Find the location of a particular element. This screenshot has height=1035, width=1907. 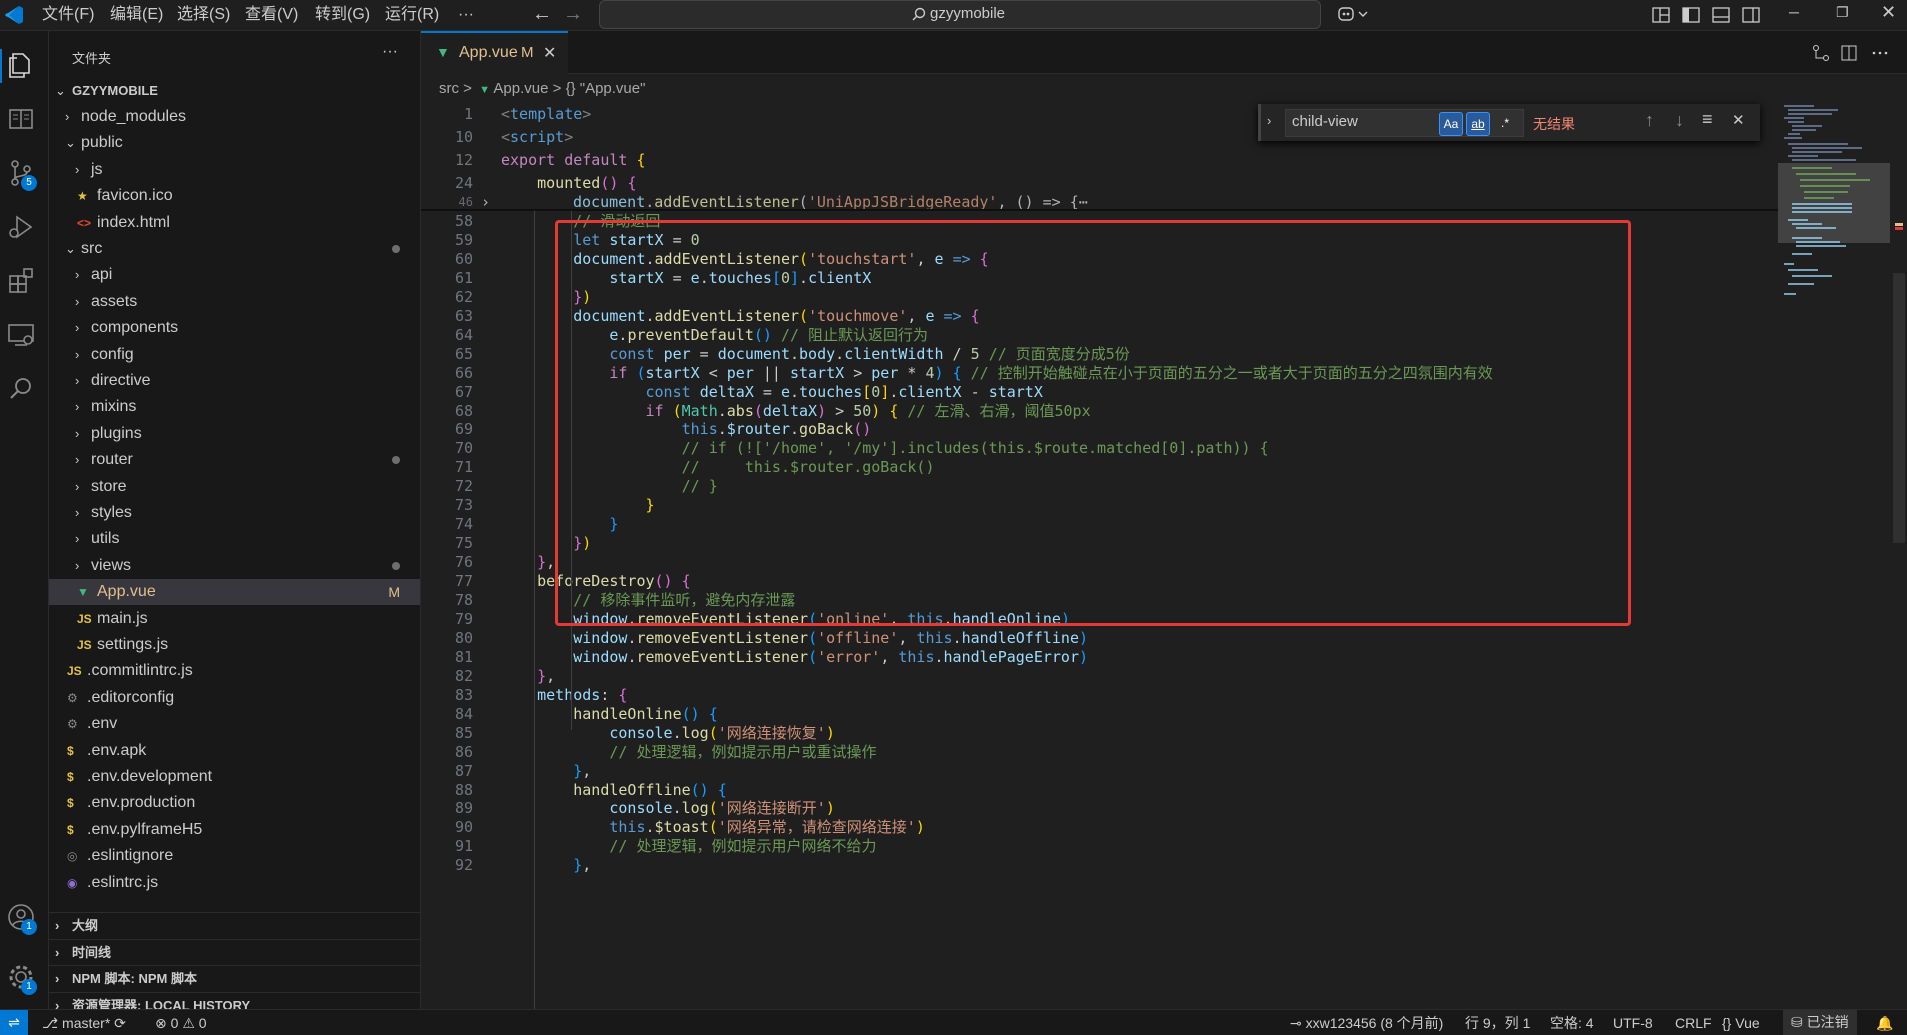

tree-item: ▼ App.vue M is located at coordinates (234, 592).